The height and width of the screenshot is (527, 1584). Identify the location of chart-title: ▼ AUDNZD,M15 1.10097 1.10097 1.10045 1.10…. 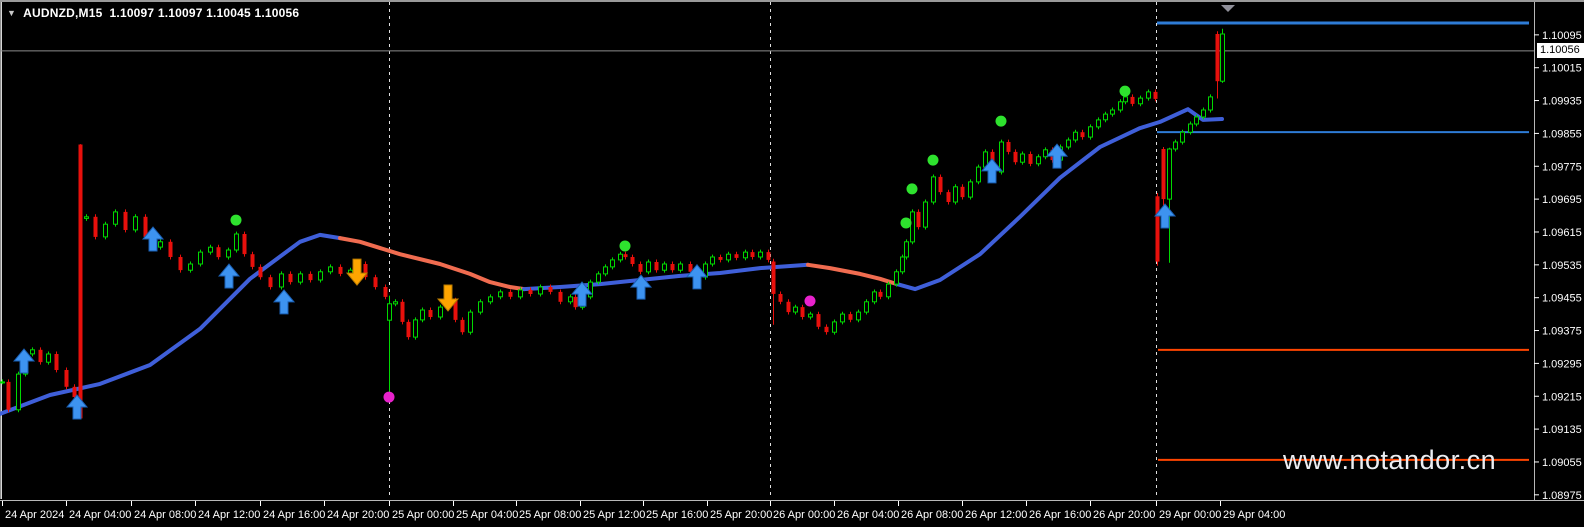
(153, 13).